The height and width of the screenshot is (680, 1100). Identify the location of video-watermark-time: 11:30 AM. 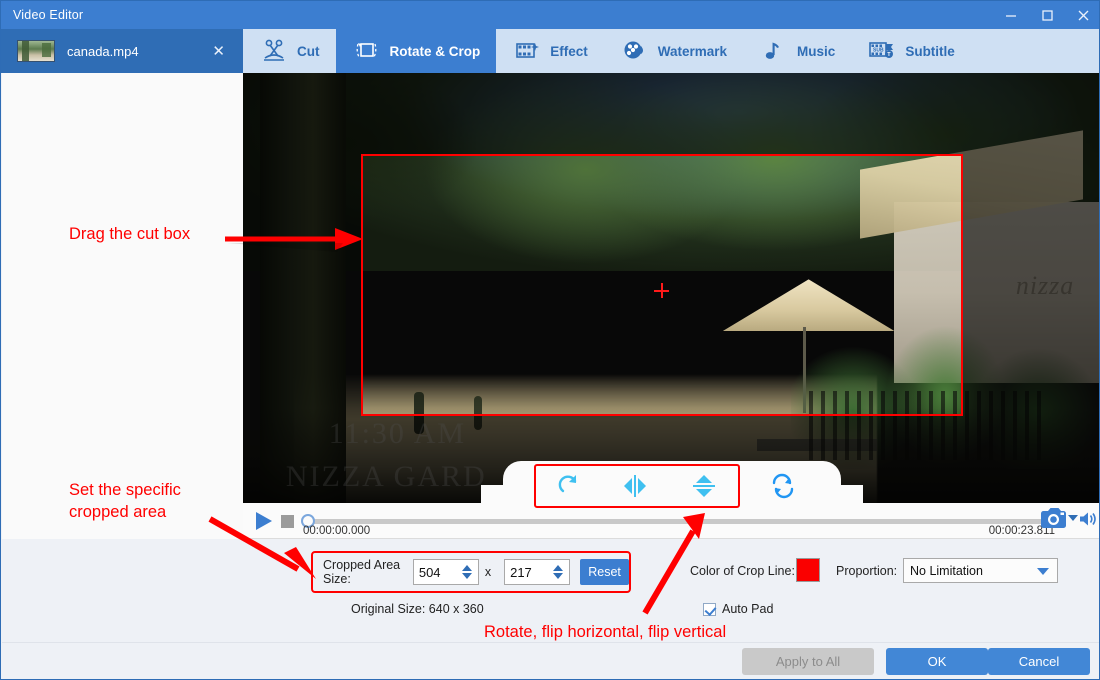
(397, 433).